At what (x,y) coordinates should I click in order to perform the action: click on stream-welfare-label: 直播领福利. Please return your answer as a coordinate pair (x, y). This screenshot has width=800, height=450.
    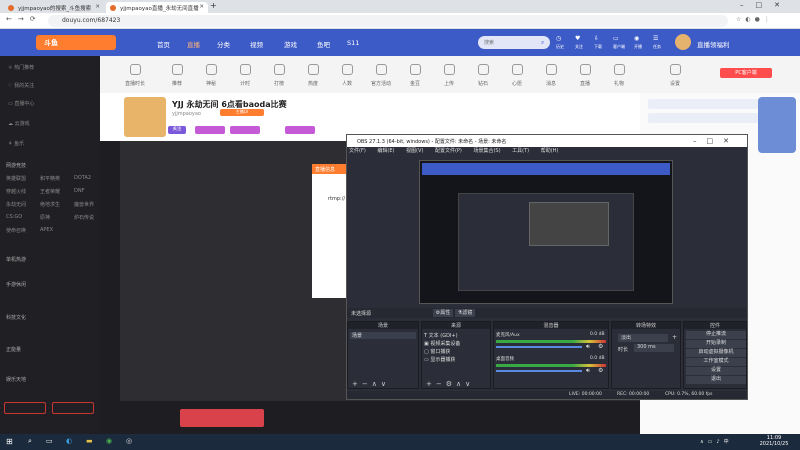
    Looking at the image, I should click on (713, 44).